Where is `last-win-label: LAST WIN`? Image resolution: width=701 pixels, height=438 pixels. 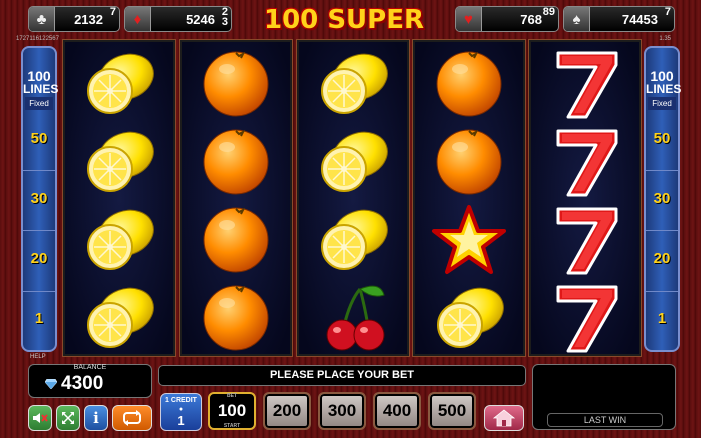 last-win-label: LAST WIN is located at coordinates (605, 420).